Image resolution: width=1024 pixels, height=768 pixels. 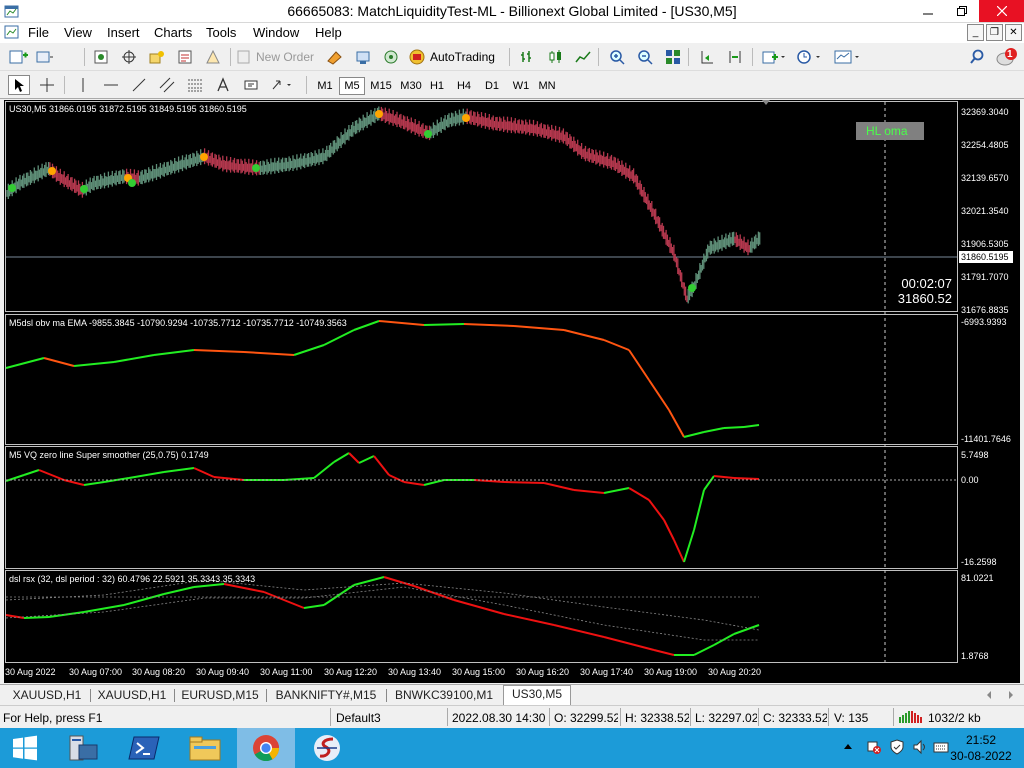 I want to click on tab-bnwkc39100-m1: BNWKC39100,M1, so click(x=444, y=695).